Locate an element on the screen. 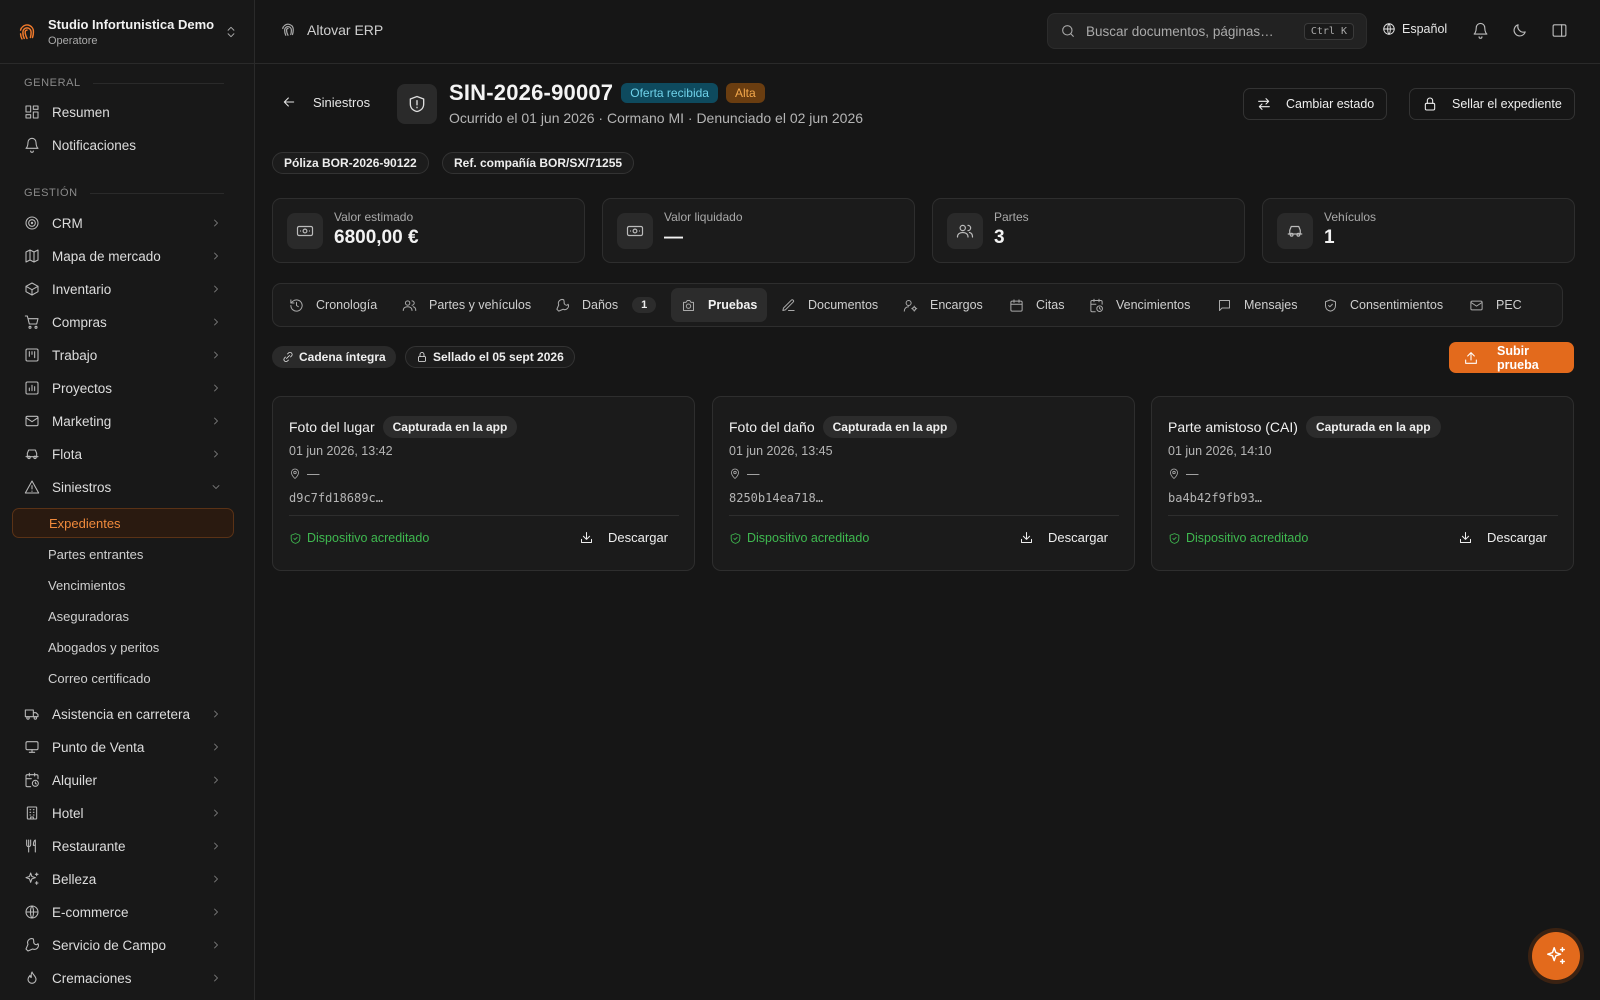 This screenshot has height=1000, width=1600. sidebar-item-marketing: Marketing is located at coordinates (123, 421).